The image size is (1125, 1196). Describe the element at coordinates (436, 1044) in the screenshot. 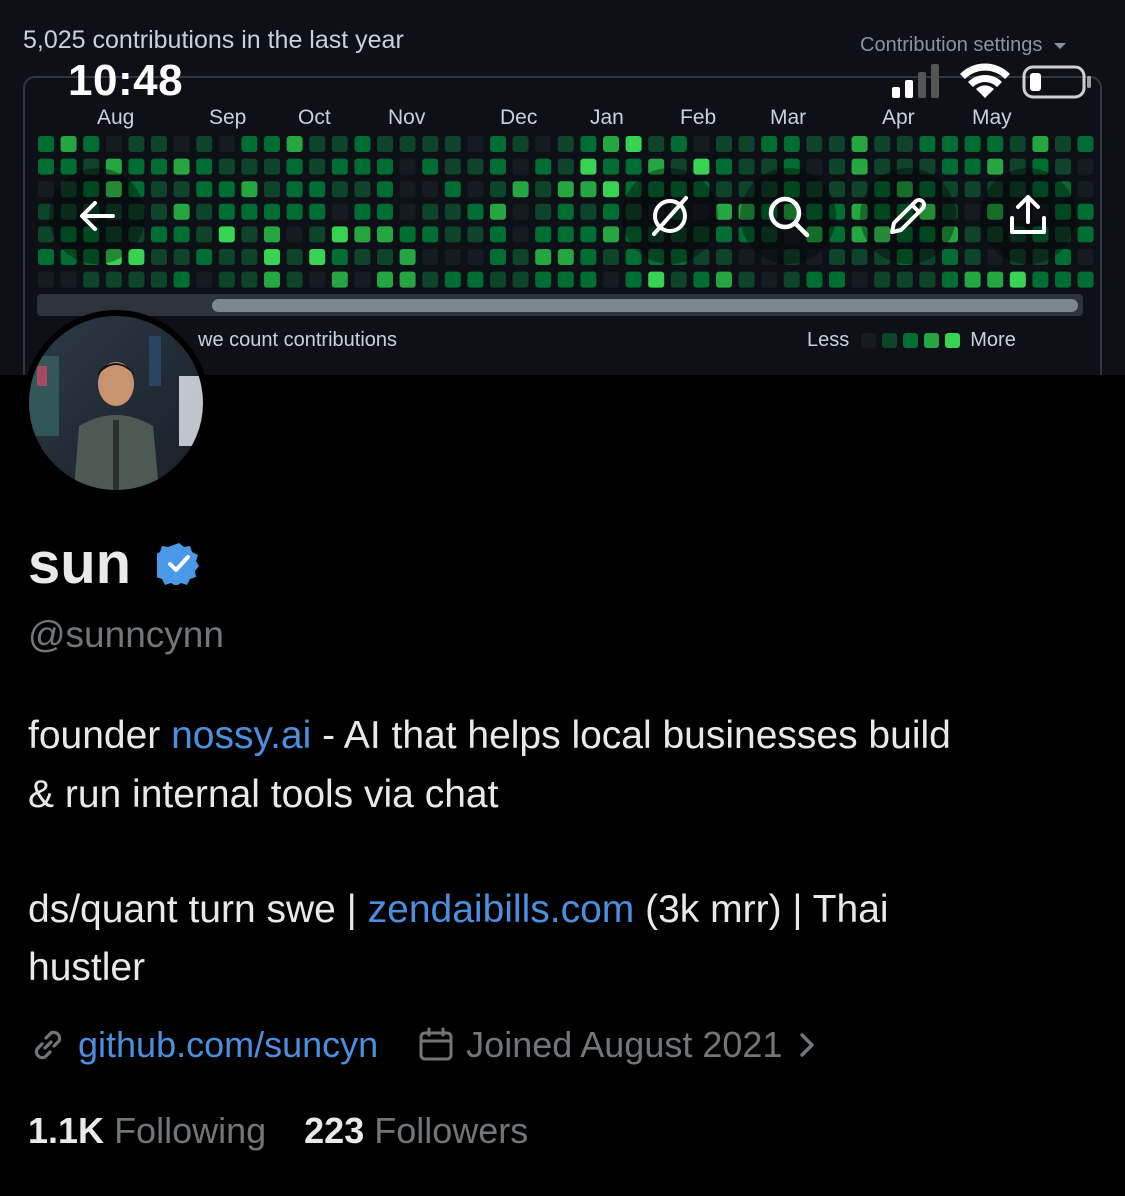

I see `calendar-icon` at that location.